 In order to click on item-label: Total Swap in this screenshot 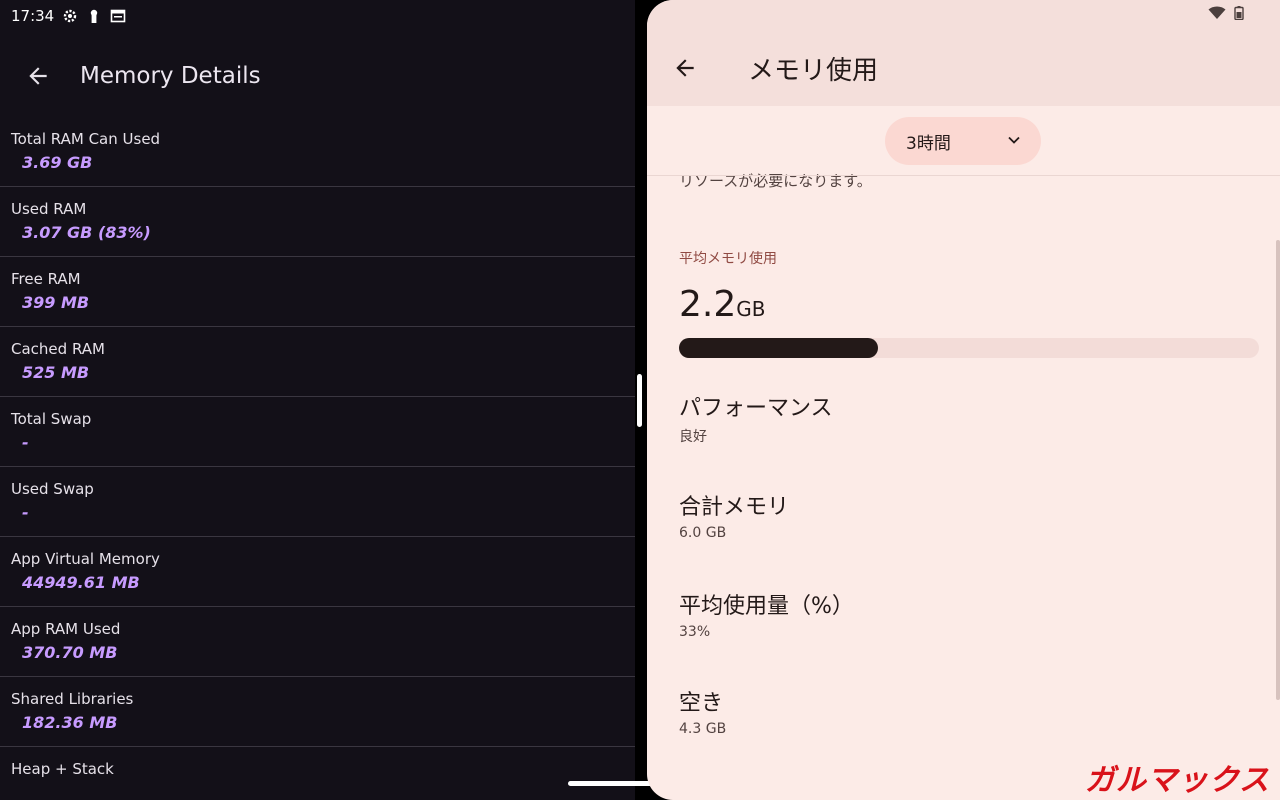, I will do `click(51, 419)`.